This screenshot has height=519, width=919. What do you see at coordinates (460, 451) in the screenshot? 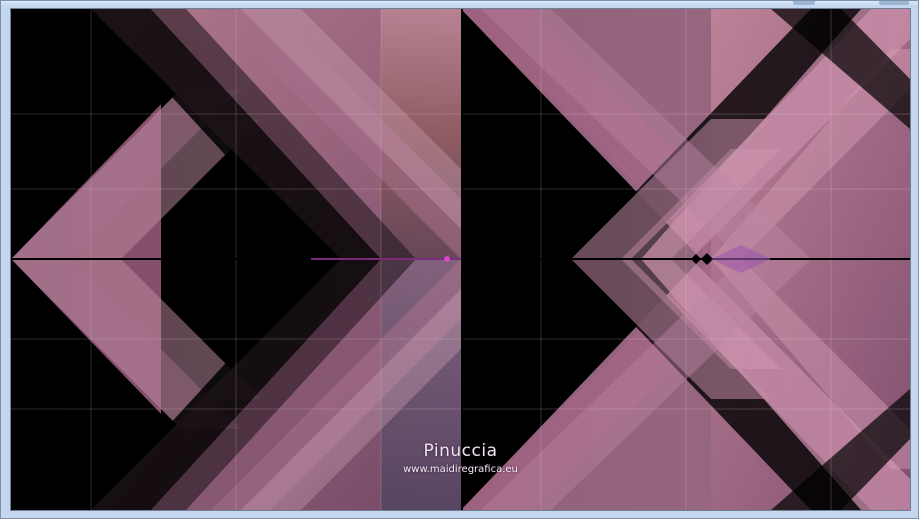
I see `watermark-name: Pinuccia` at bounding box center [460, 451].